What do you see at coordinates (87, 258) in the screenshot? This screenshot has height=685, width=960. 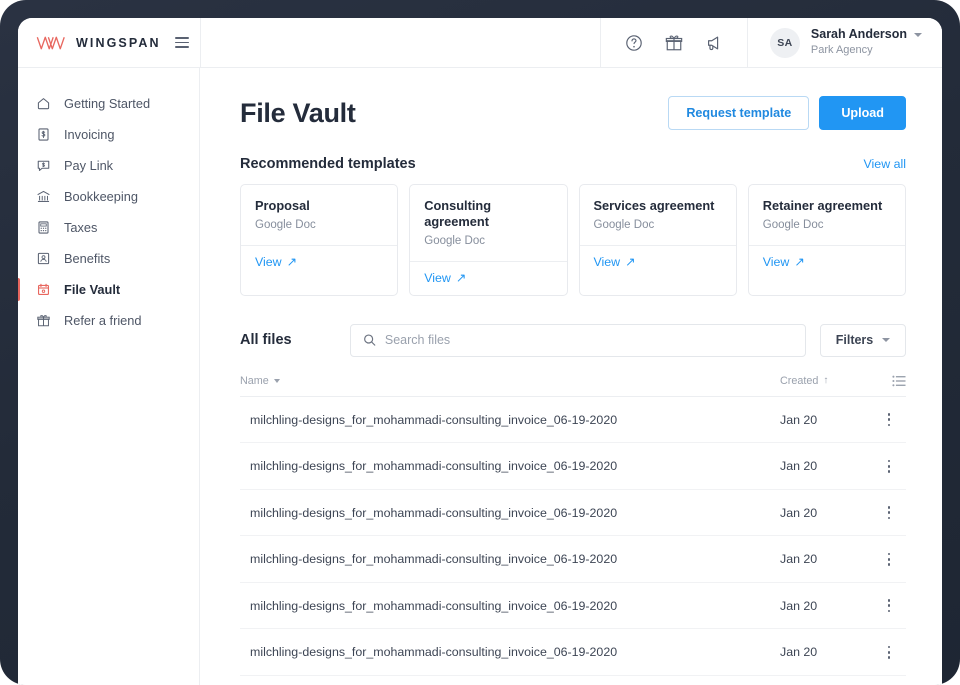 I see `sidebar-item-label: Benefits` at bounding box center [87, 258].